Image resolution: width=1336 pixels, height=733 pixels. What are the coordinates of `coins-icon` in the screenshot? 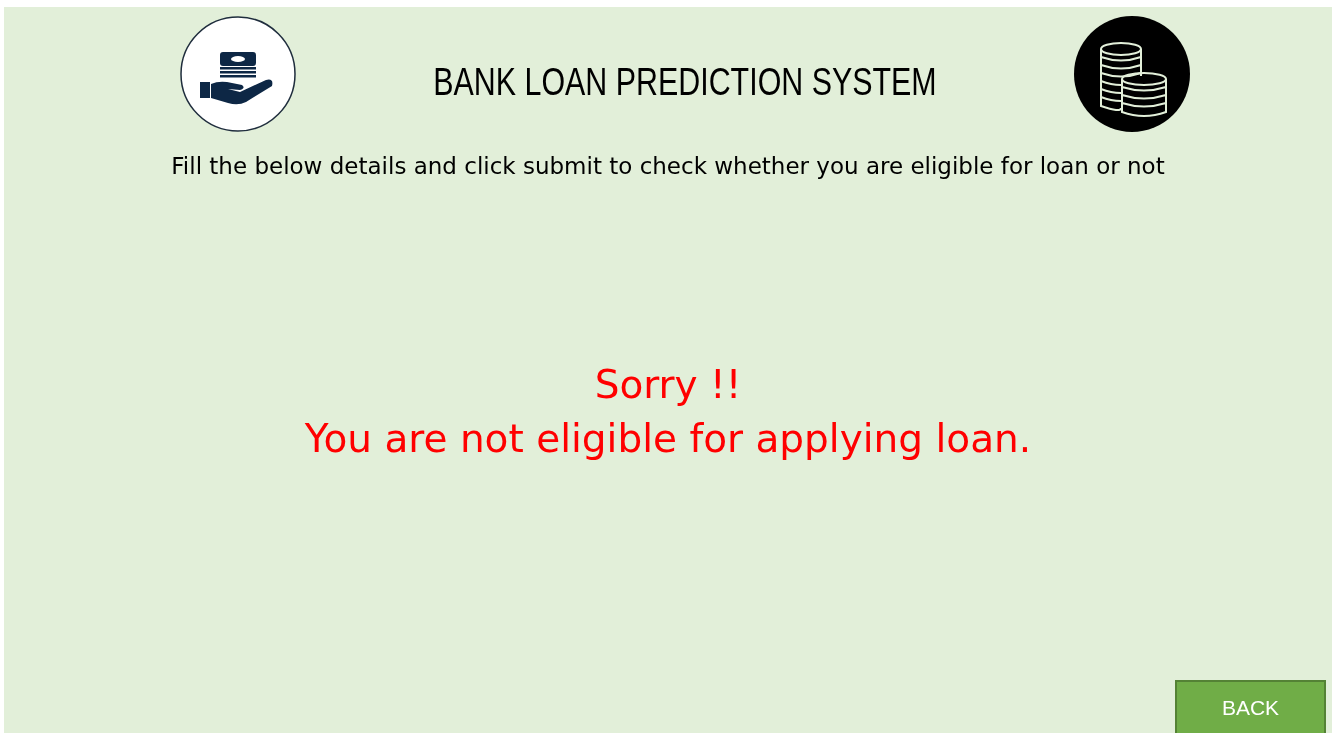 It's located at (1132, 73).